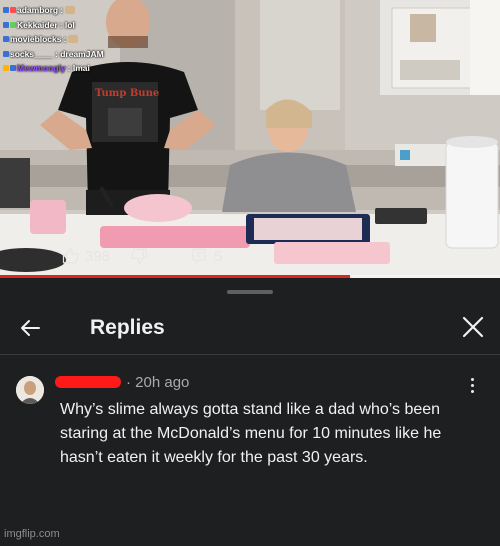 The width and height of the screenshot is (500, 546). I want to click on back-button, so click(30, 328).